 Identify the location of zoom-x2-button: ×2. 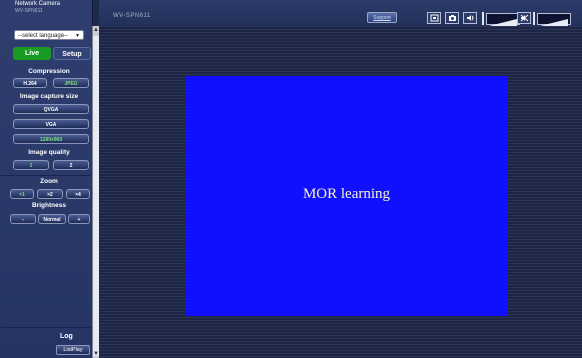
(50, 194).